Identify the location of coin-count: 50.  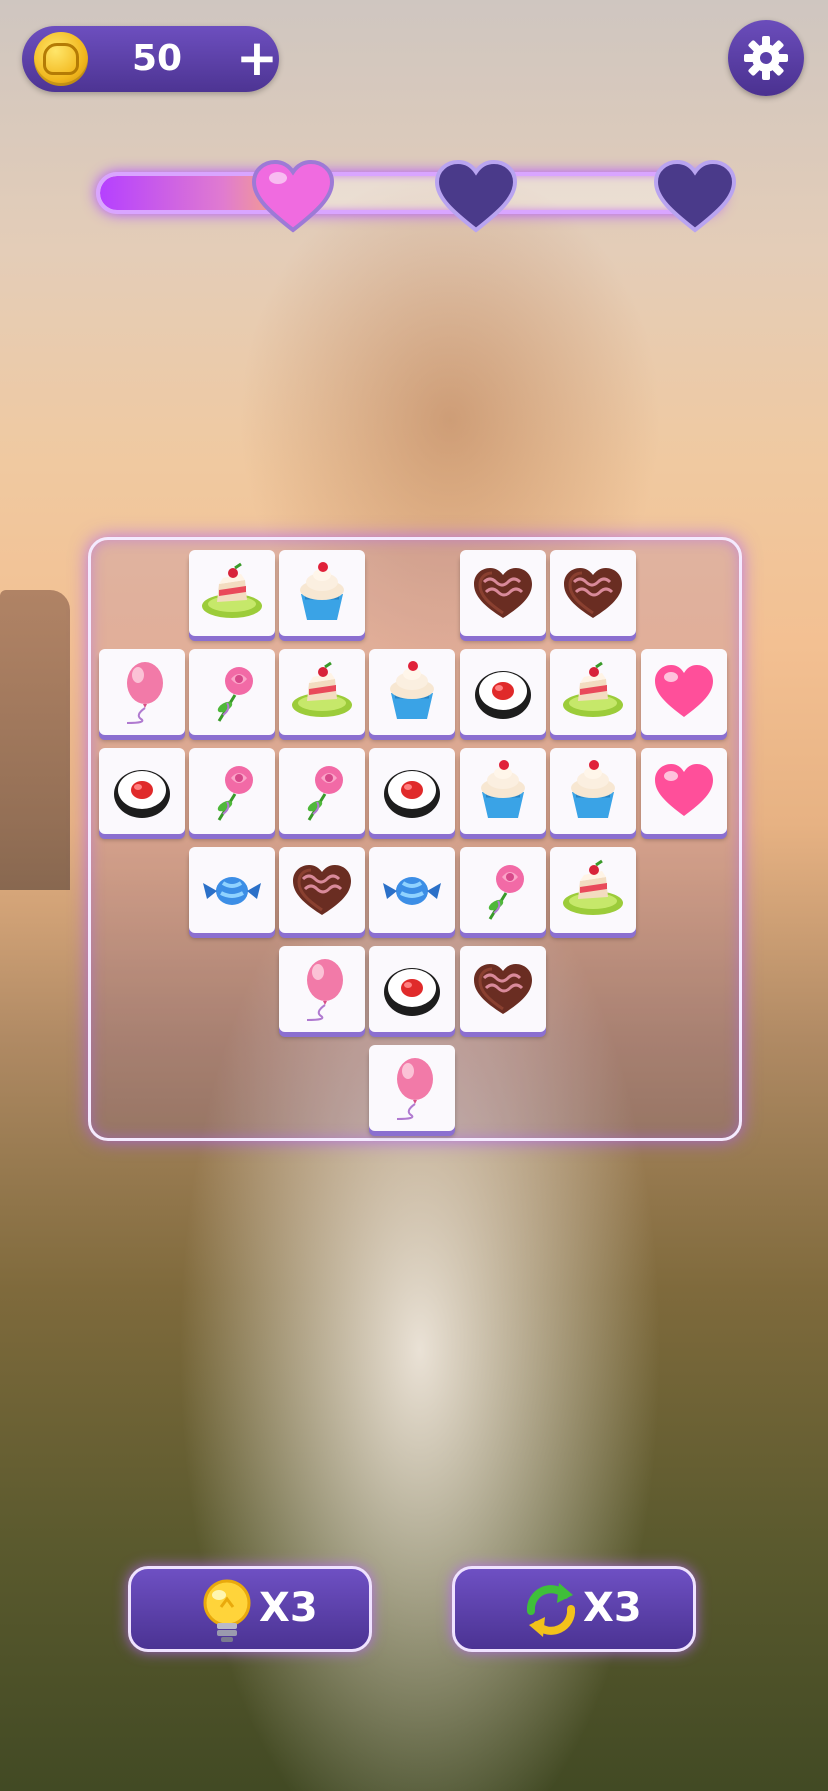
(157, 58).